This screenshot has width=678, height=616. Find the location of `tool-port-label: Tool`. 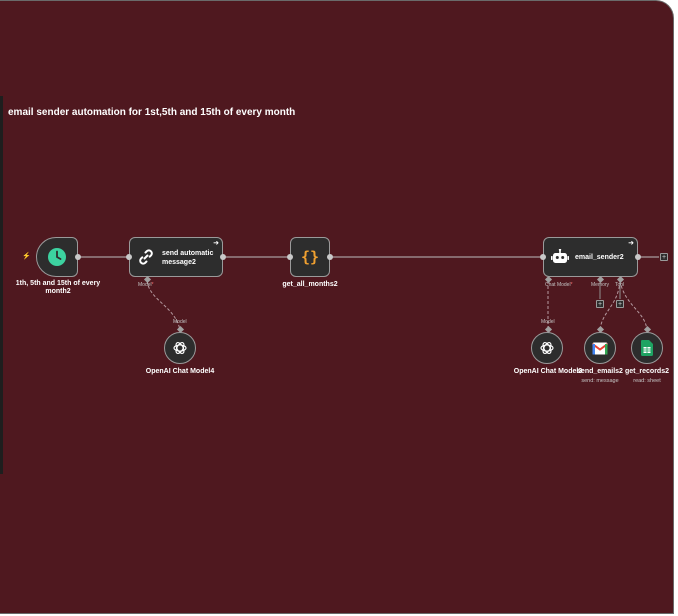

tool-port-label: Tool is located at coordinates (620, 285).